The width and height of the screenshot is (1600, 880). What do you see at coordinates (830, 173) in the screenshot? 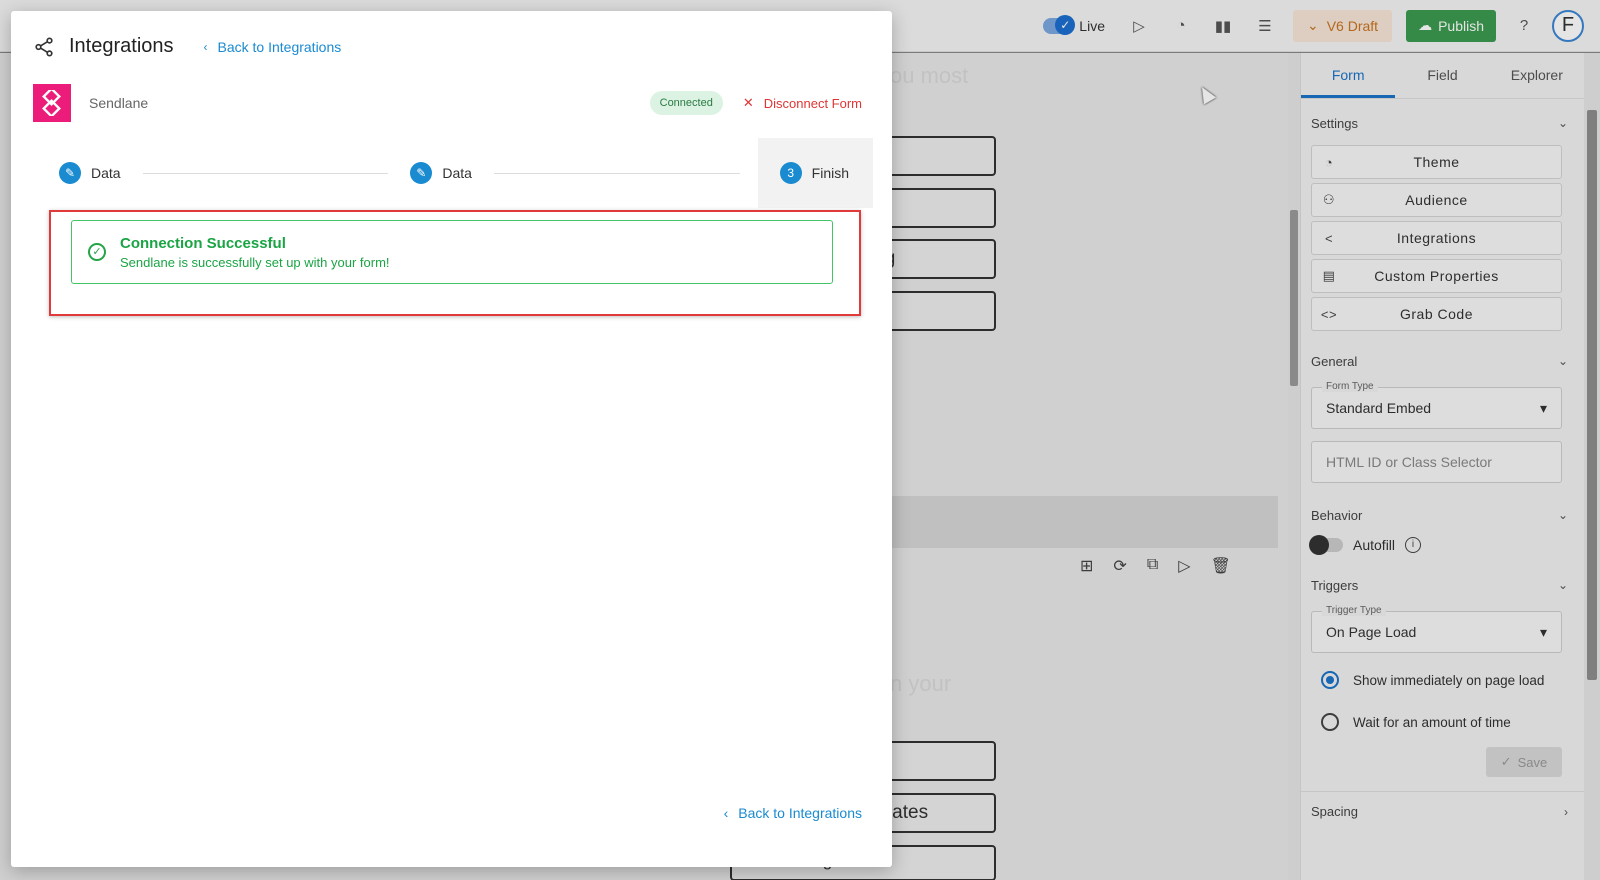
I see `step-label: Finish` at bounding box center [830, 173].